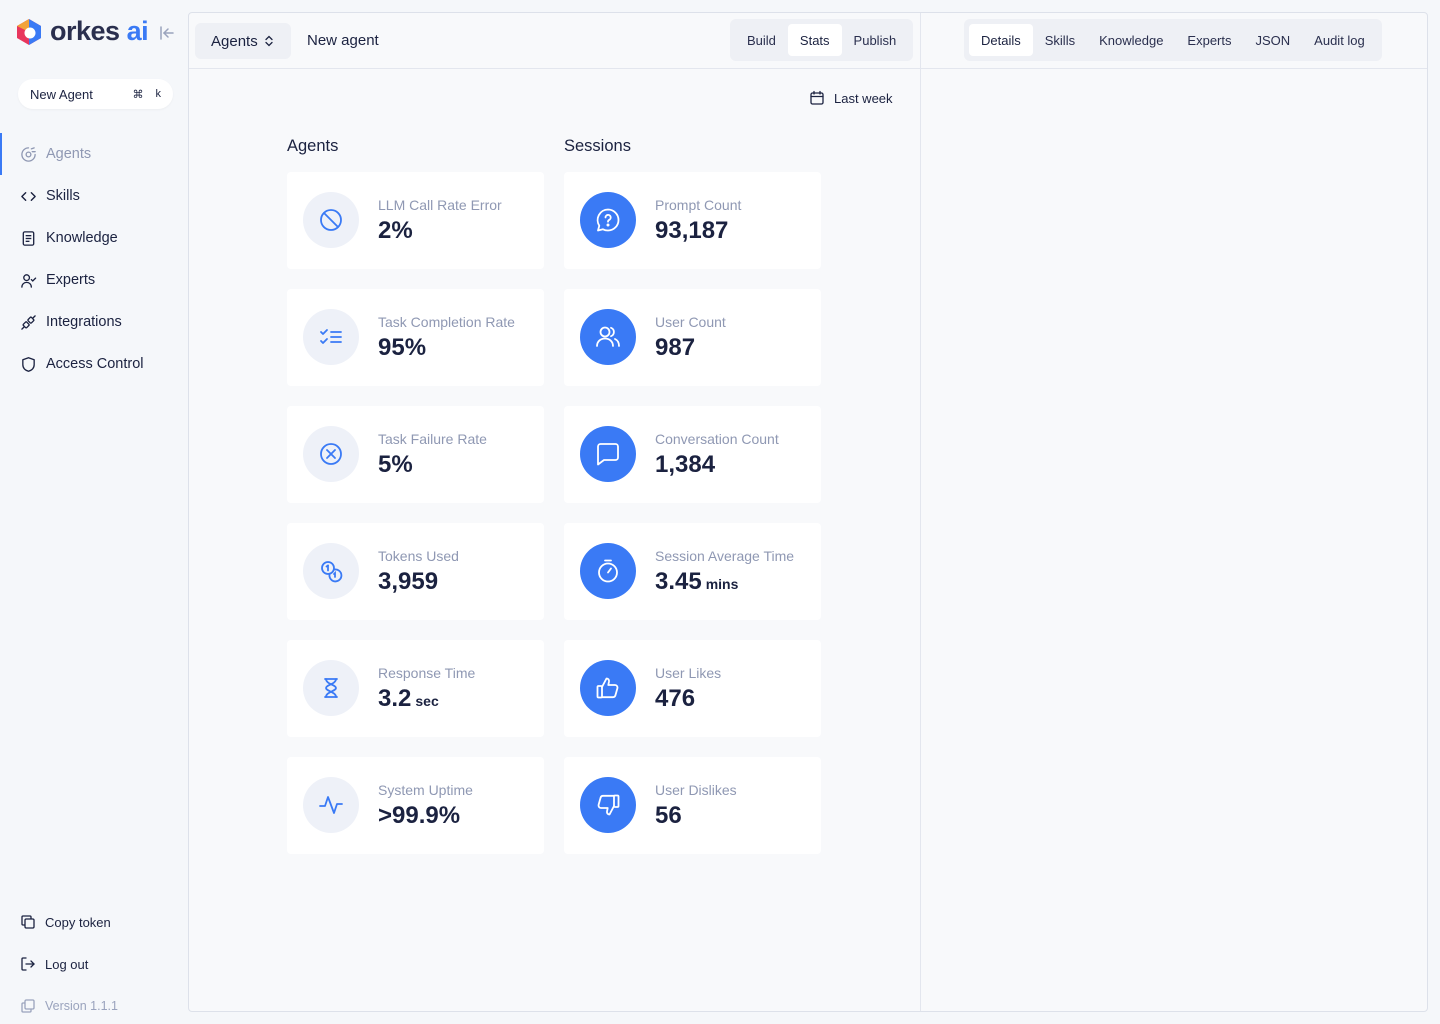 The height and width of the screenshot is (1024, 1440). I want to click on sidebar-item-label: Access Control, so click(95, 364).